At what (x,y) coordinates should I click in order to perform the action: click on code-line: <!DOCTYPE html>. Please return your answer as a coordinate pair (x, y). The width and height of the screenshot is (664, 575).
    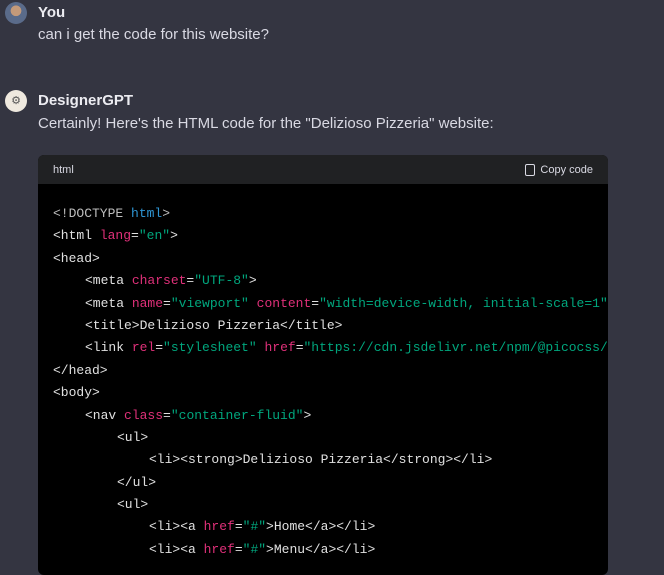
    Looking at the image, I should click on (330, 214).